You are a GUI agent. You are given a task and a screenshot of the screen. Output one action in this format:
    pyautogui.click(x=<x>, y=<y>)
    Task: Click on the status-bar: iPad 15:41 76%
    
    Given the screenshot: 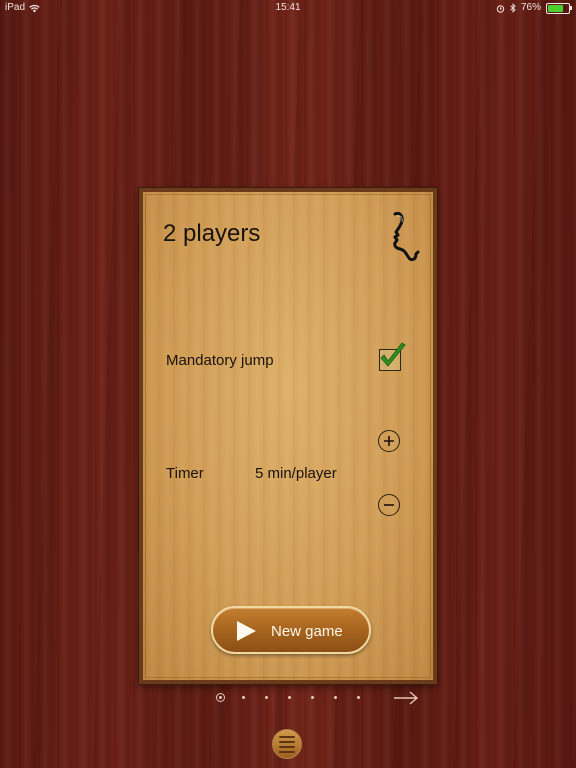 What is the action you would take?
    pyautogui.click(x=288, y=8)
    